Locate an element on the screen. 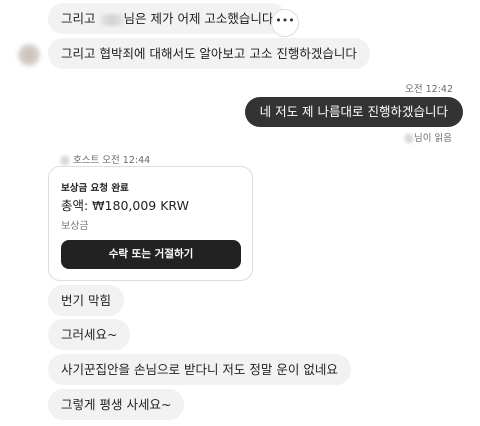 The height and width of the screenshot is (426, 480). read-receipt-text: 님이 읽음 is located at coordinates (433, 138).